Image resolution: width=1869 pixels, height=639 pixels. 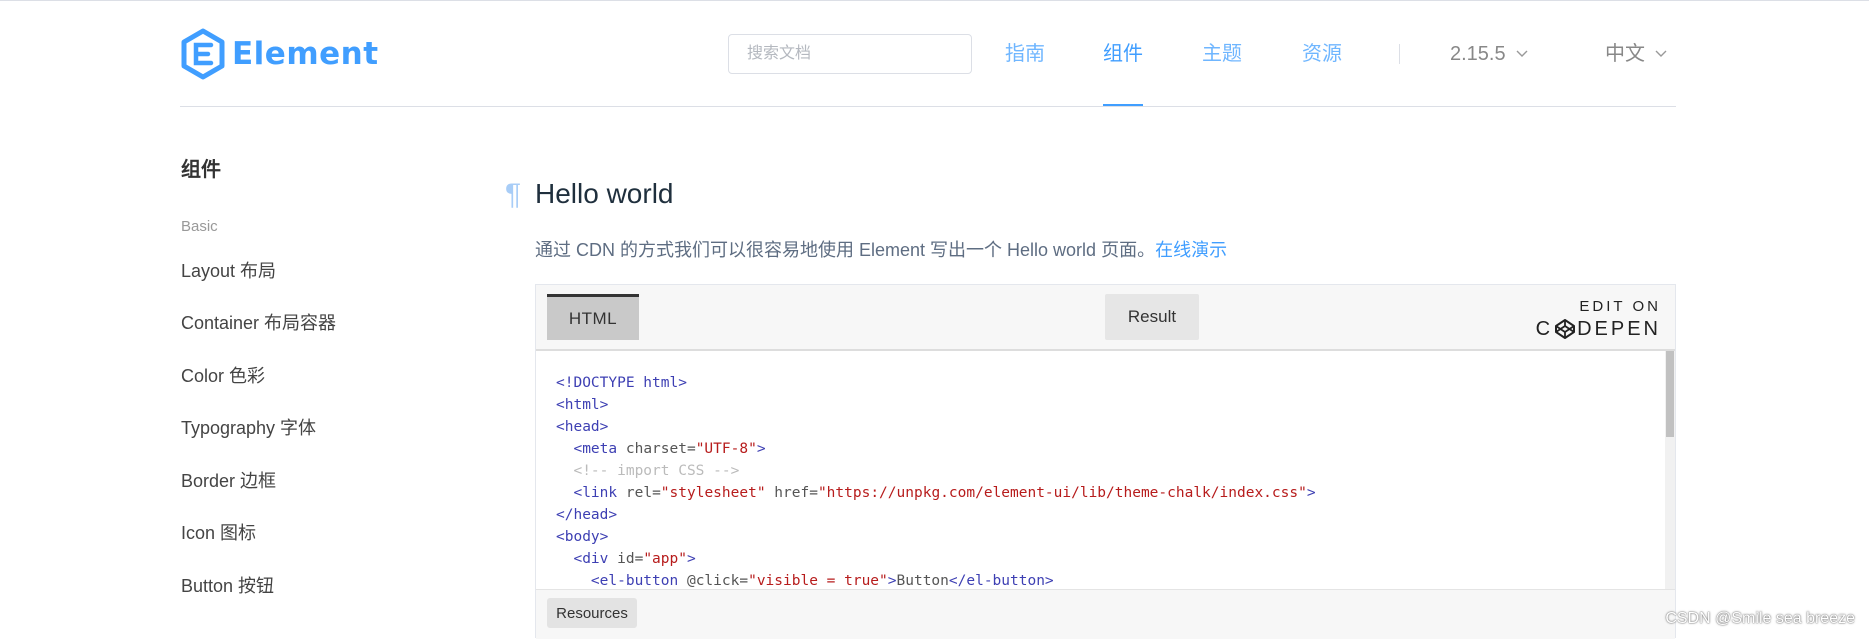 What do you see at coordinates (1001, 581) in the screenshot?
I see `code-button-close: </el-button>` at bounding box center [1001, 581].